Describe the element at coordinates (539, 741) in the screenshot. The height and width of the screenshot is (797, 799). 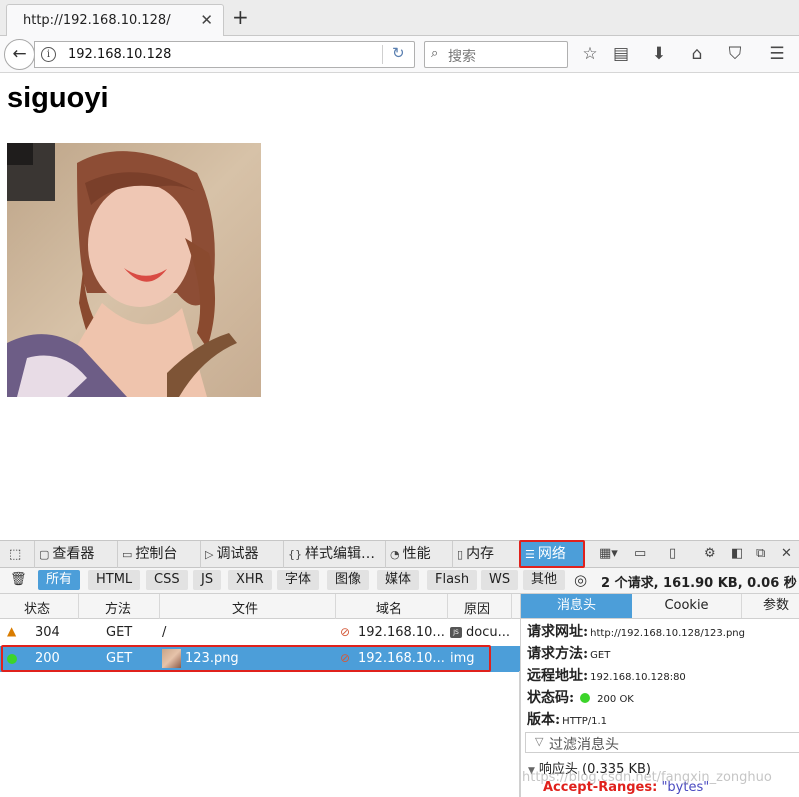
I see `filter-funnel-icon: ▽` at that location.